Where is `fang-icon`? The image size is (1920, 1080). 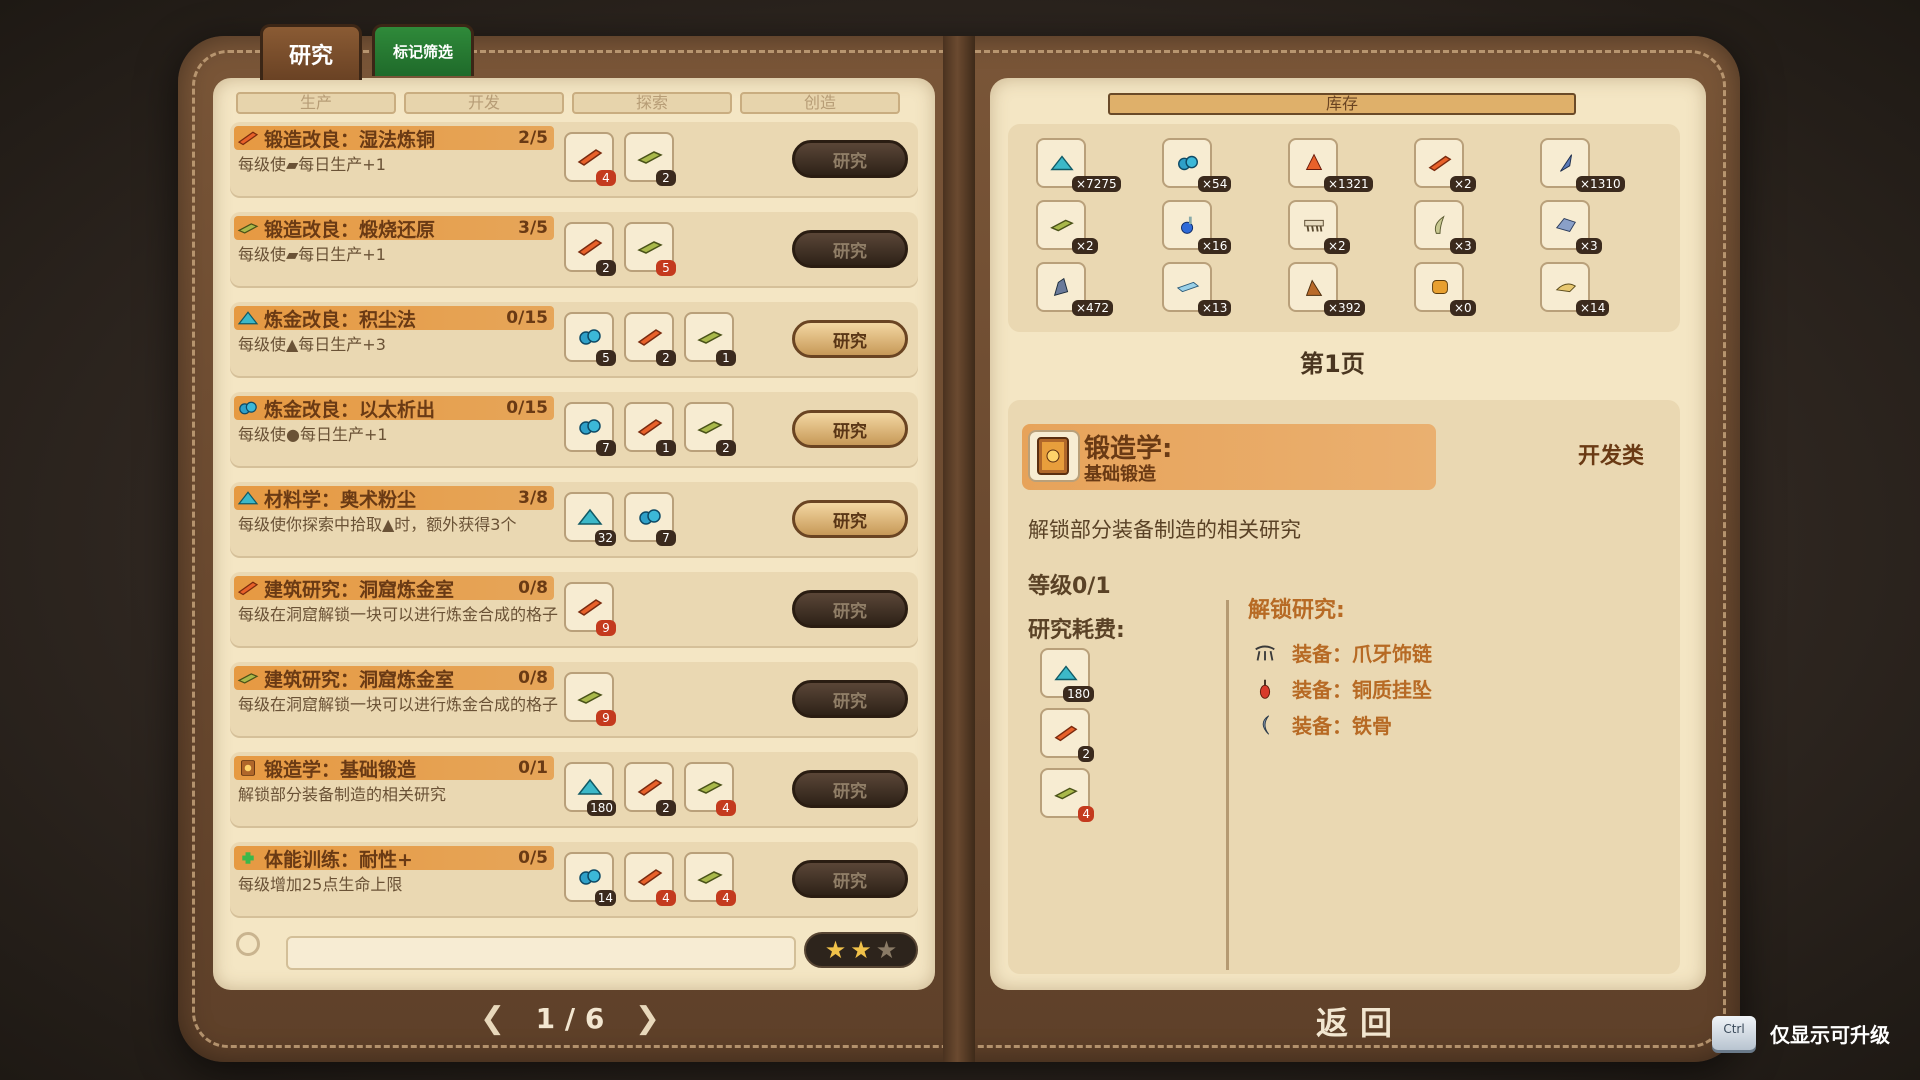 fang-icon is located at coordinates (1566, 287).